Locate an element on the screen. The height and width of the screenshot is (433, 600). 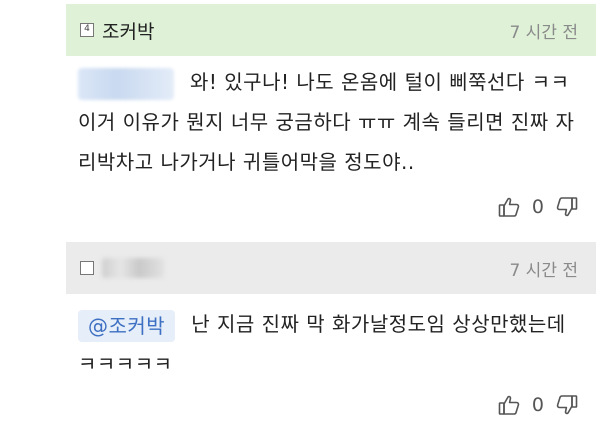
author-name: 조커박 is located at coordinates (128, 30).